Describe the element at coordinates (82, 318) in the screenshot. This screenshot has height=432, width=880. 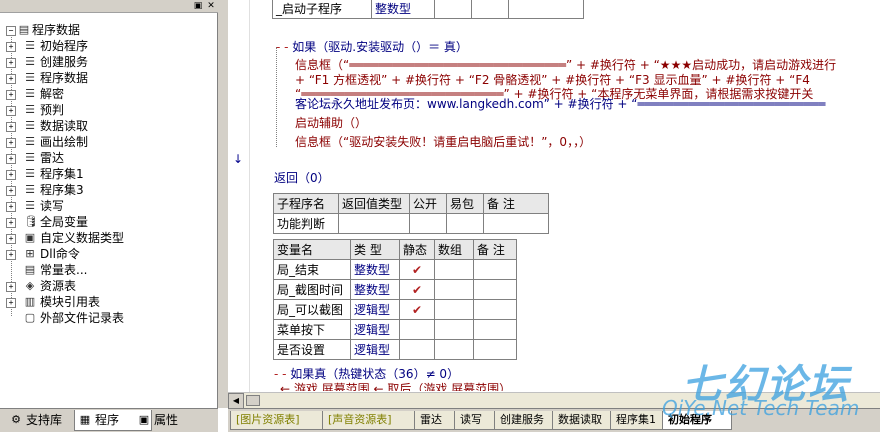
I see `tree-item-label: 外部文件记录表` at that location.